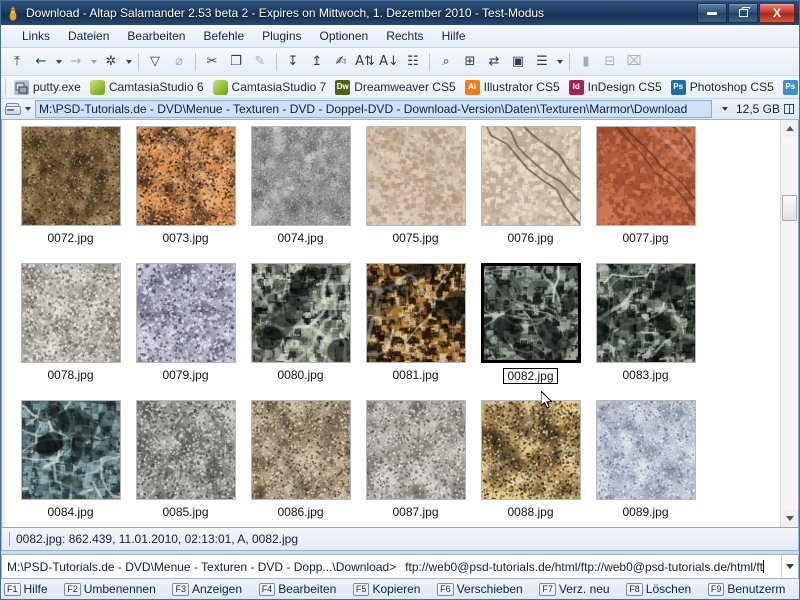 The image size is (800, 600). I want to click on file-item: 0077.jpg, so click(645, 194).